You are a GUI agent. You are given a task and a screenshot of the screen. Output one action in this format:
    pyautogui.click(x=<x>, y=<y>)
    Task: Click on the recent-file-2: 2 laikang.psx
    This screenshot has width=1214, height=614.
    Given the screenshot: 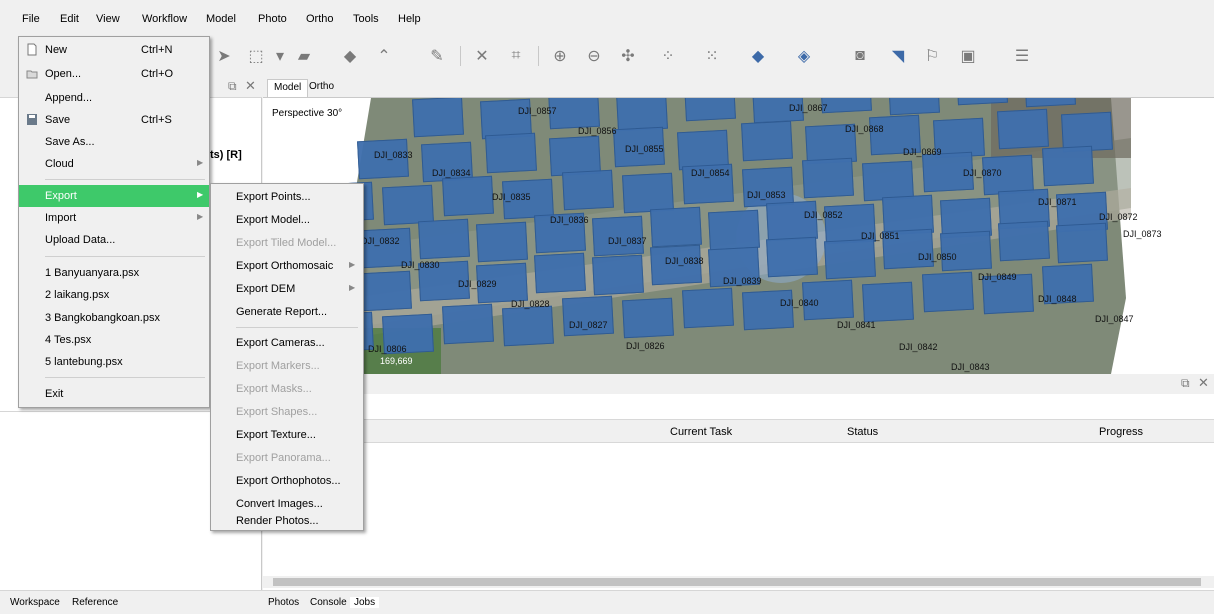 What is the action you would take?
    pyautogui.click(x=114, y=295)
    